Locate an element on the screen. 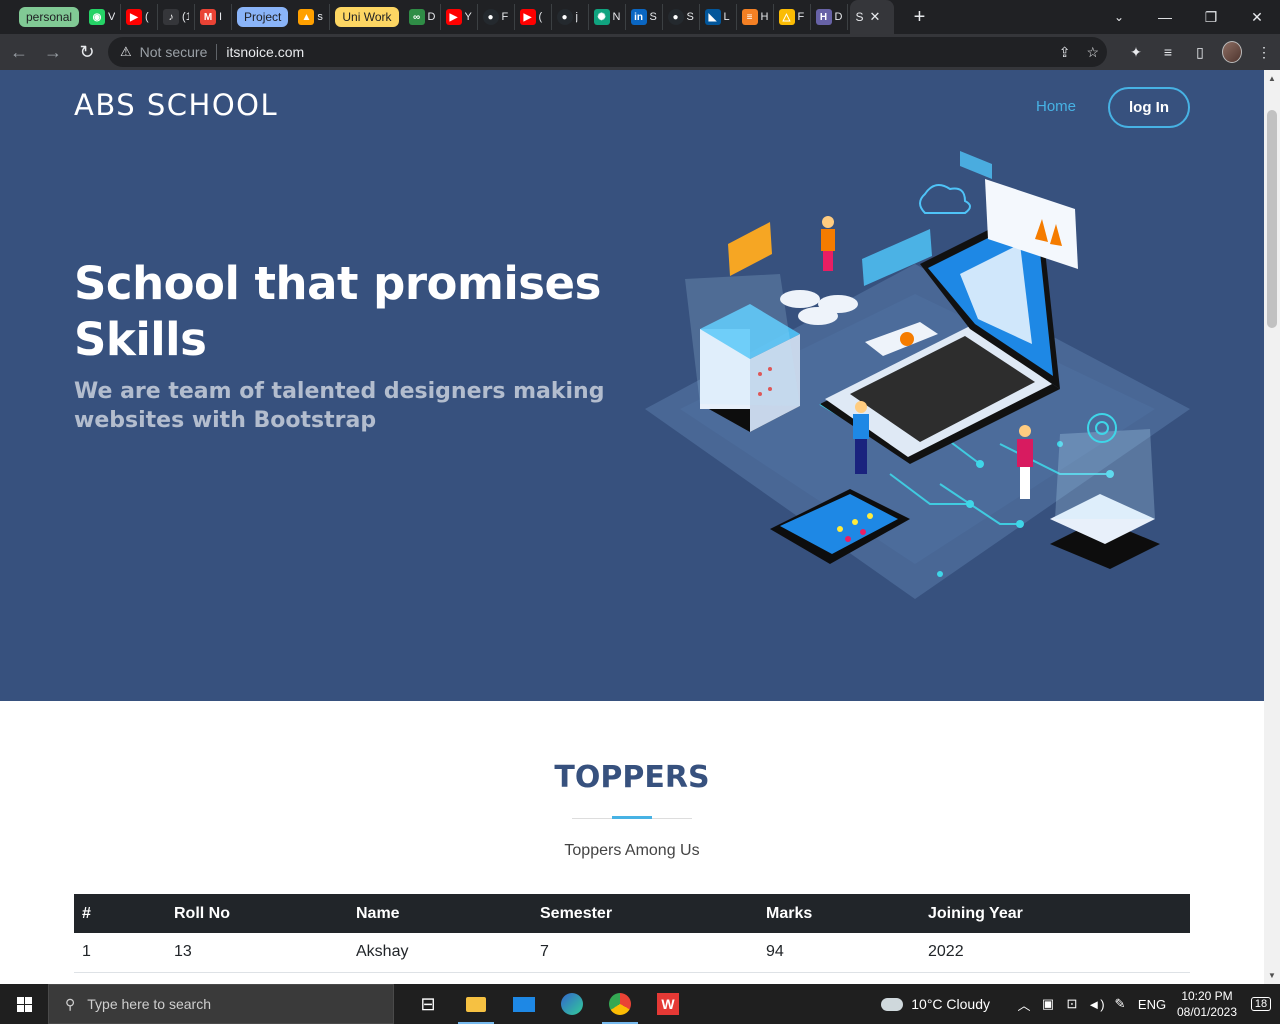 The width and height of the screenshot is (1280, 1024). address-bar: ⚠ Not secure itsnoice.com ⇪ ☆ is located at coordinates (607, 52).